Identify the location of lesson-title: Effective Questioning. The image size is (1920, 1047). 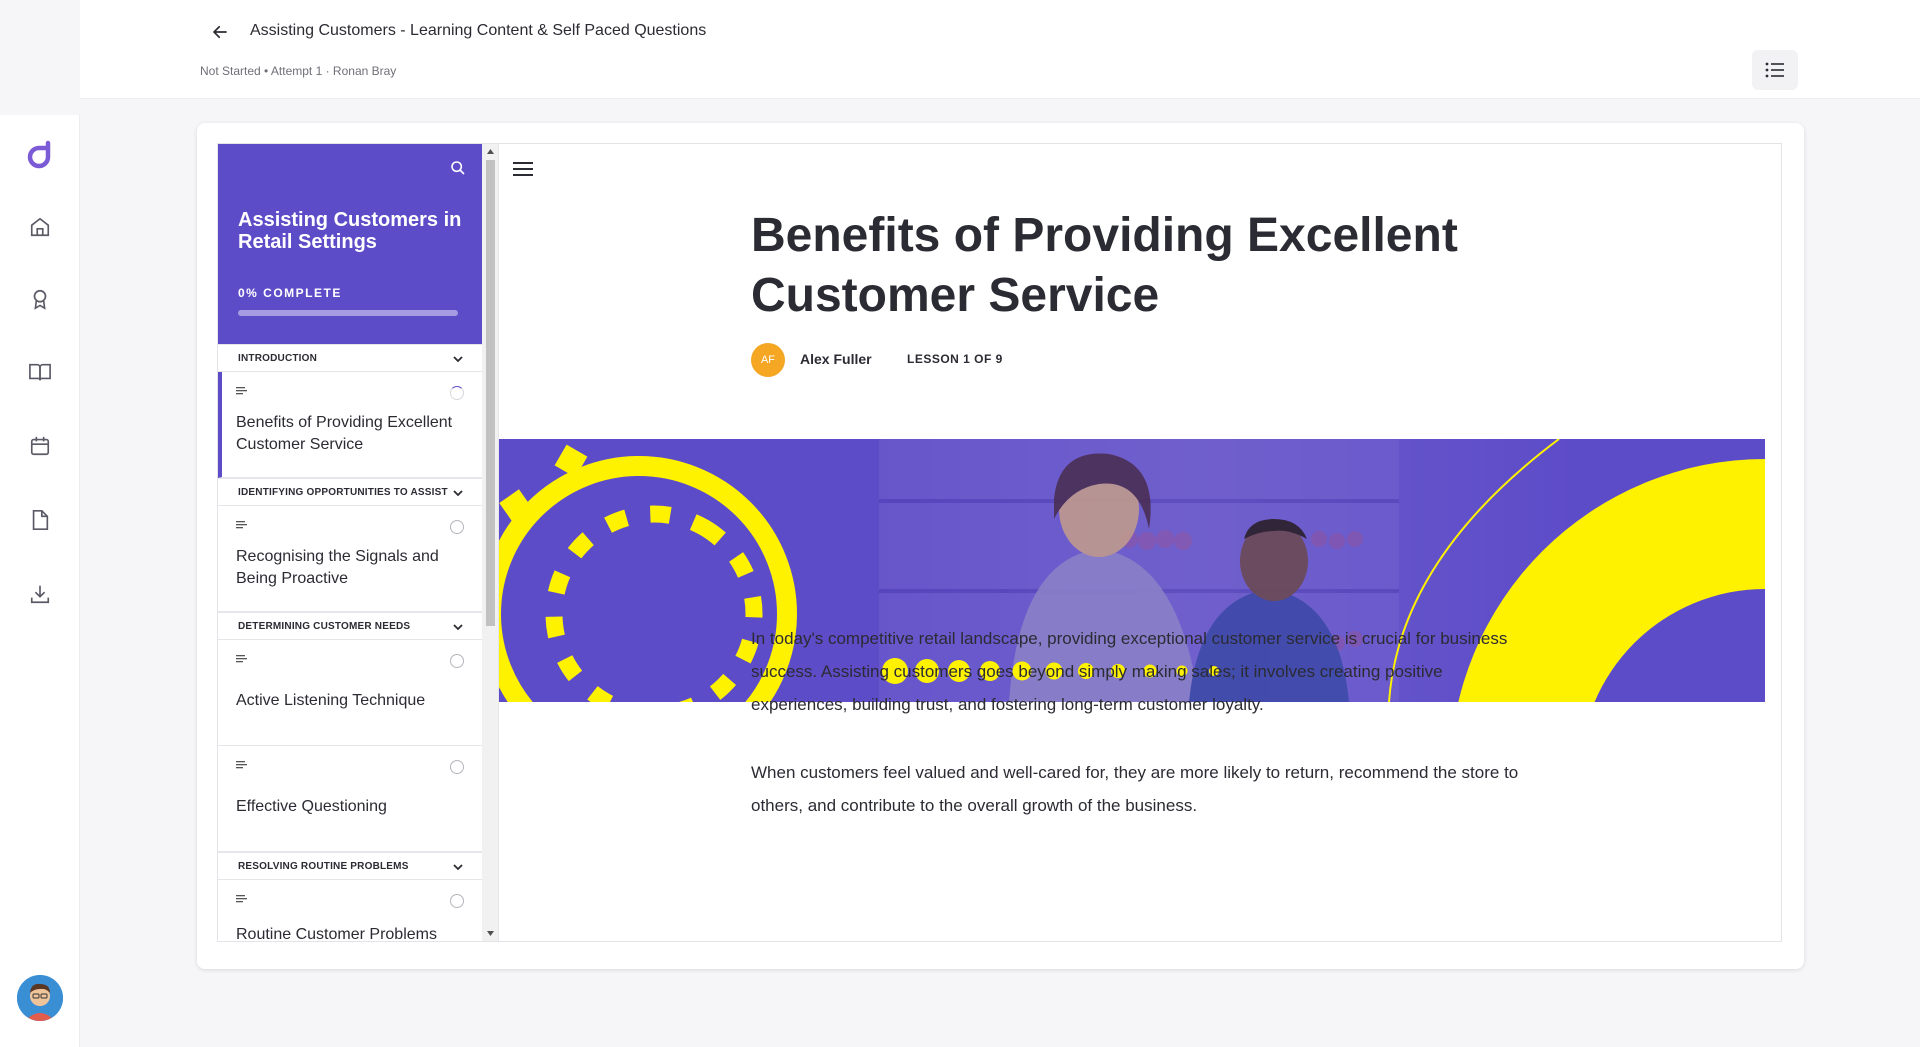
(311, 806).